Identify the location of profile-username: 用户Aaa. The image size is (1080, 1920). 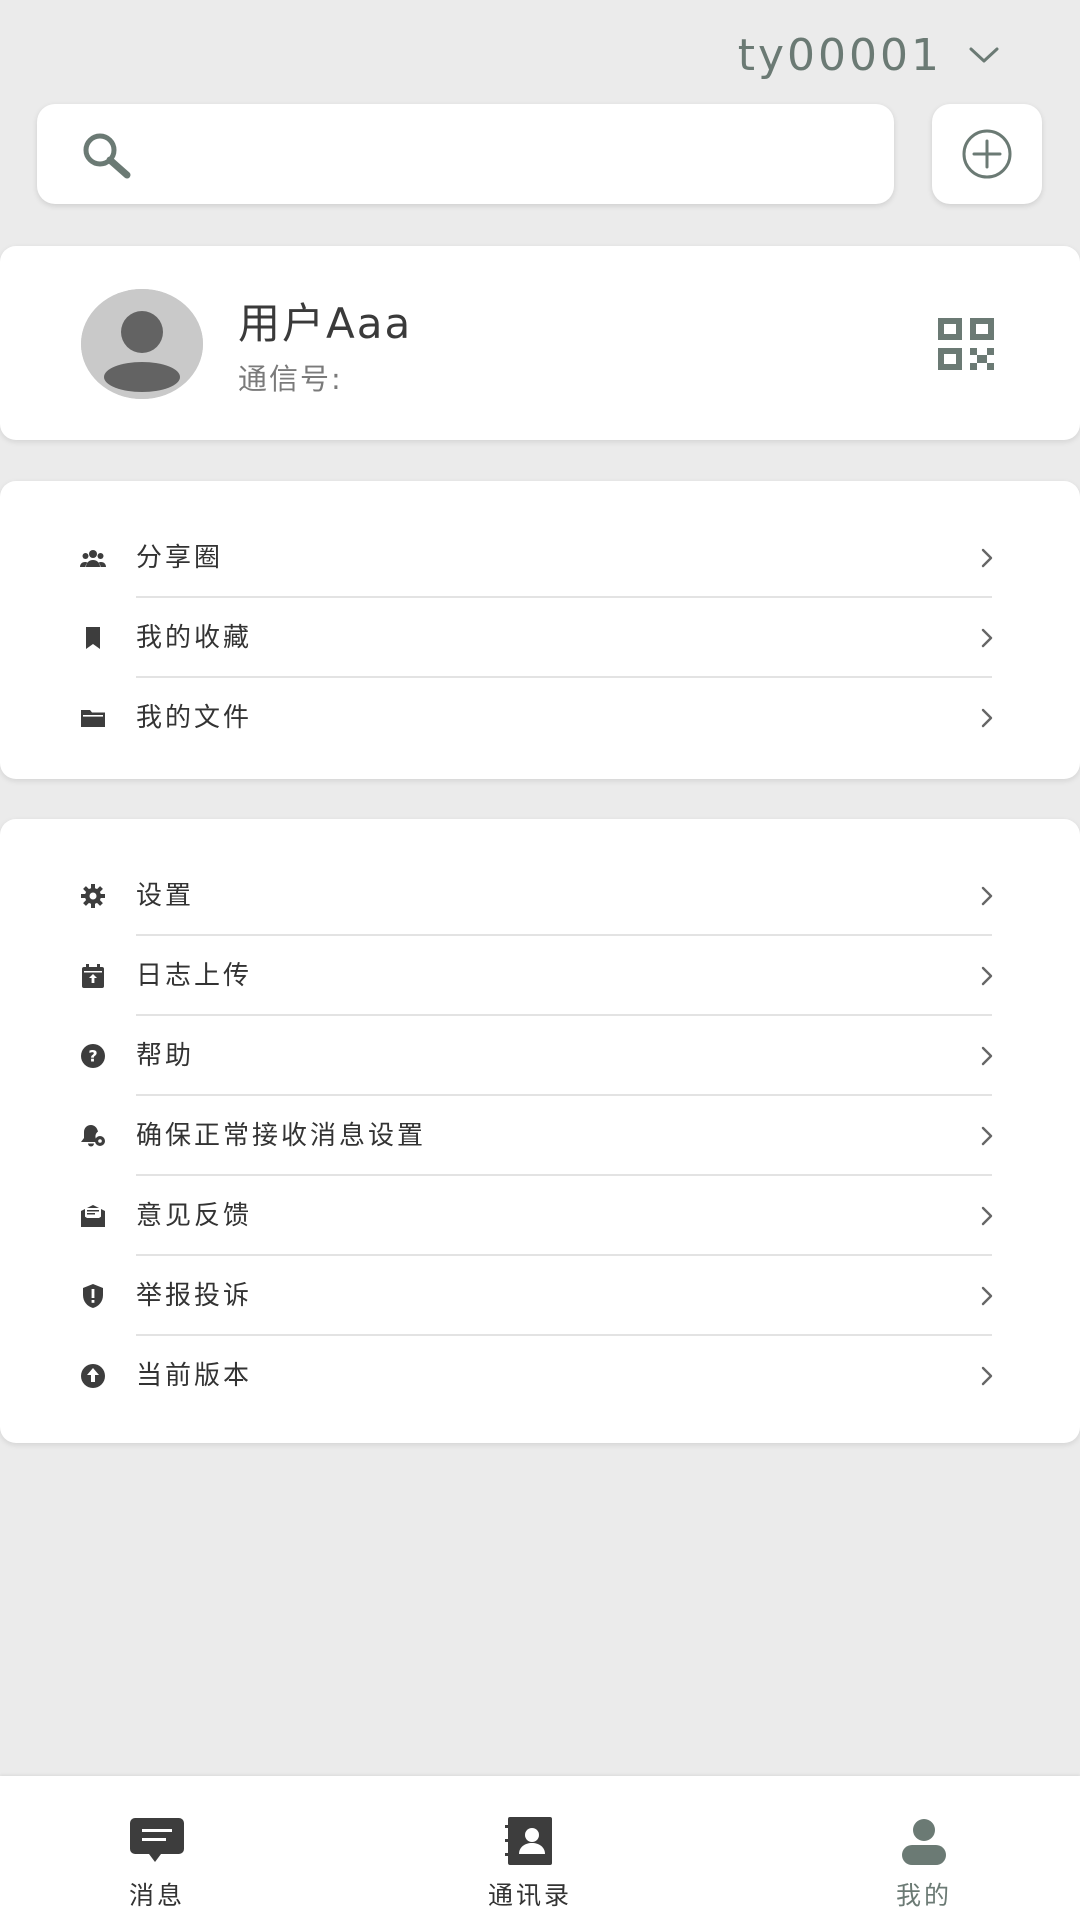
(325, 323).